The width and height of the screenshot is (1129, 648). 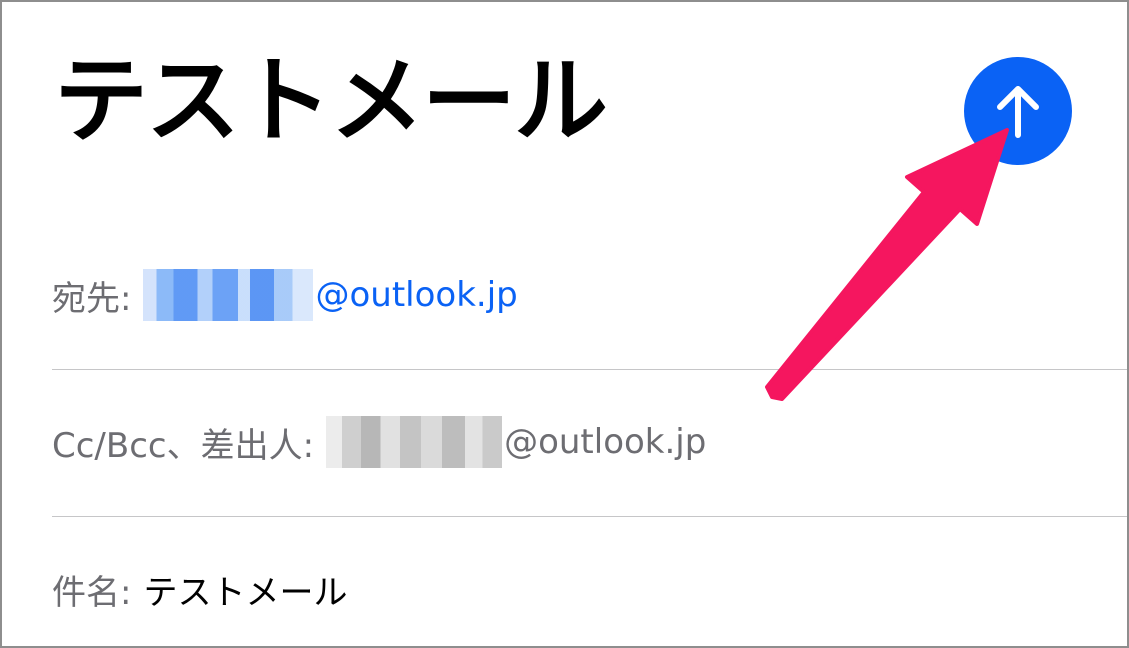 I want to click on to-label: 宛先:, so click(x=92, y=298).